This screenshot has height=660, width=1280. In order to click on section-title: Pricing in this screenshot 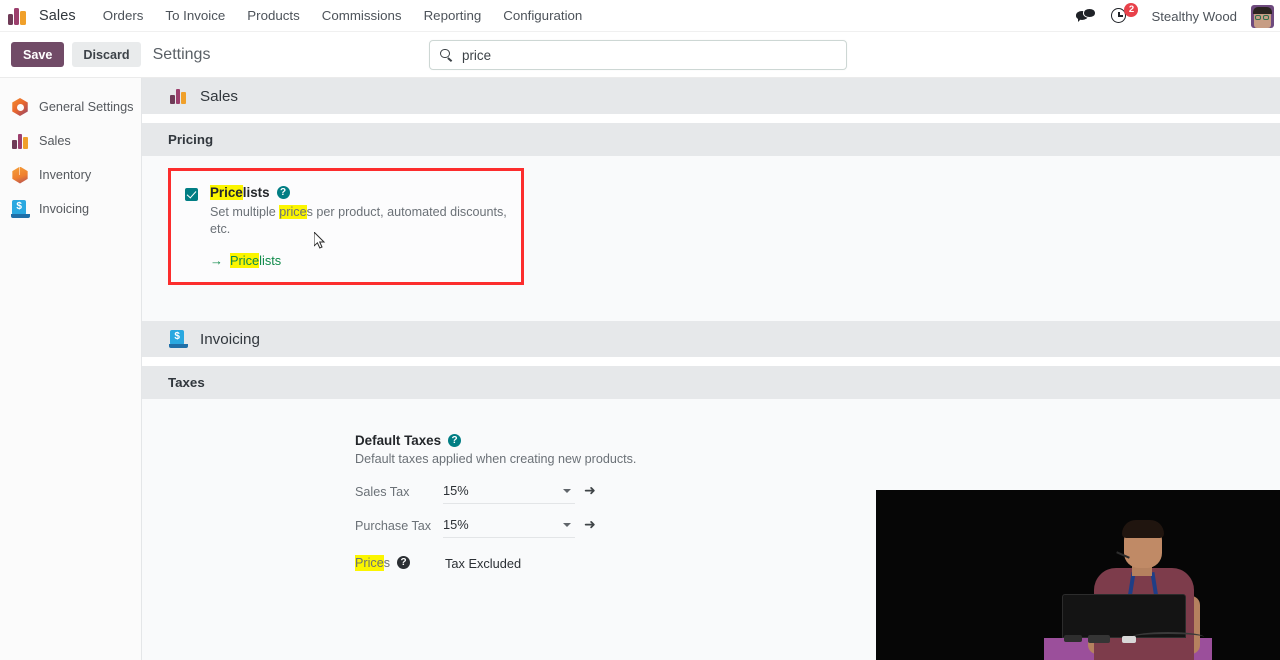, I will do `click(191, 139)`.